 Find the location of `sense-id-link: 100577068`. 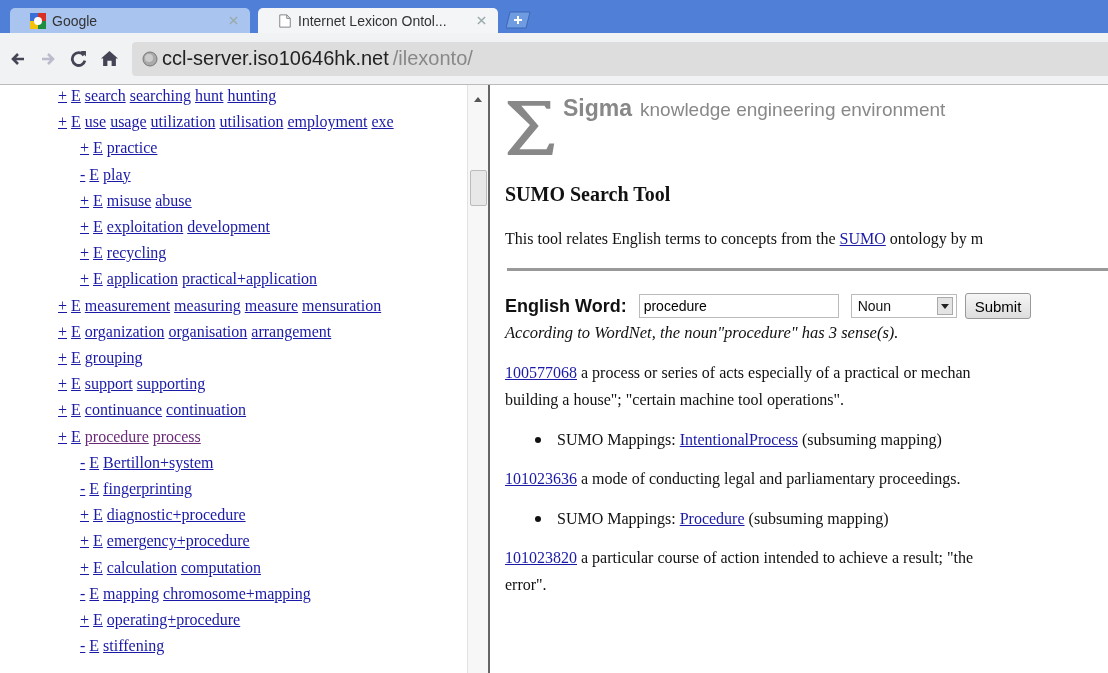

sense-id-link: 100577068 is located at coordinates (541, 372).